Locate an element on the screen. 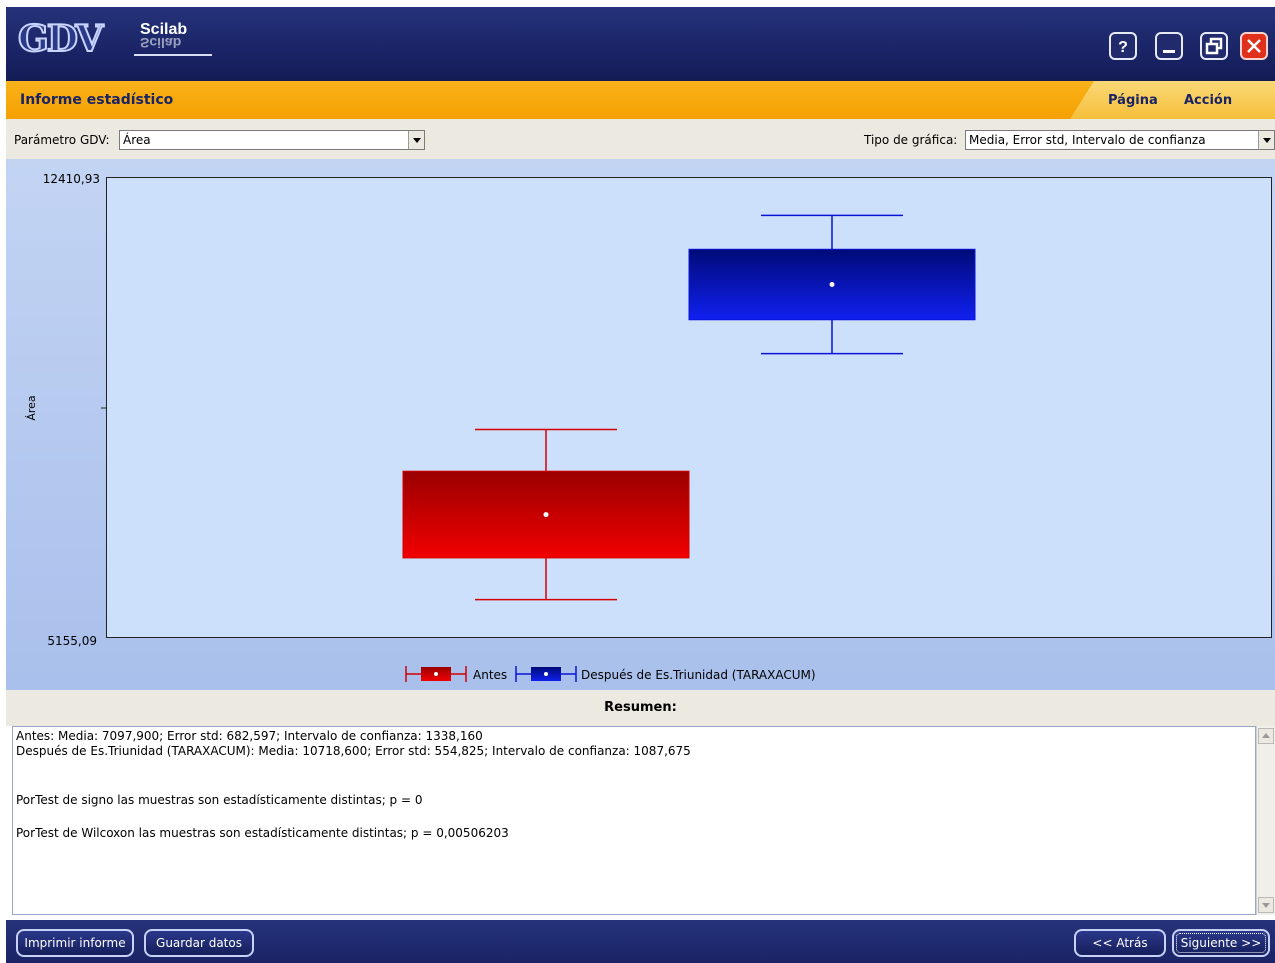 This screenshot has width=1275, height=963. summary-scrollbar is located at coordinates (1265, 820).